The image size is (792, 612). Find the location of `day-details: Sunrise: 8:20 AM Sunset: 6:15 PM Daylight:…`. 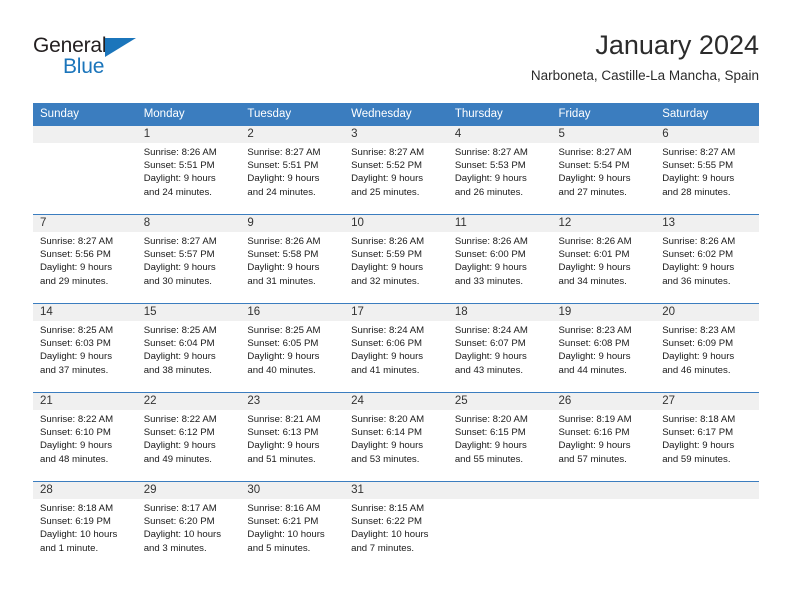

day-details: Sunrise: 8:20 AM Sunset: 6:15 PM Daylight:… is located at coordinates (500, 438).